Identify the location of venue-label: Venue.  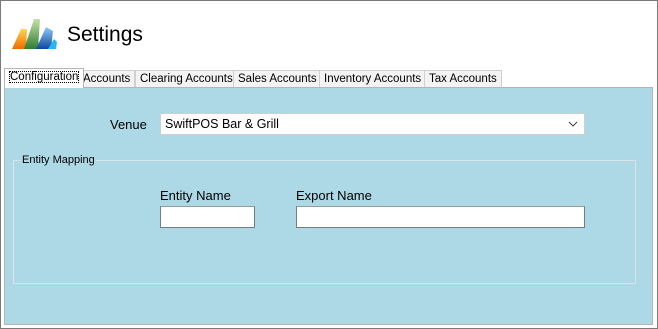
(128, 124).